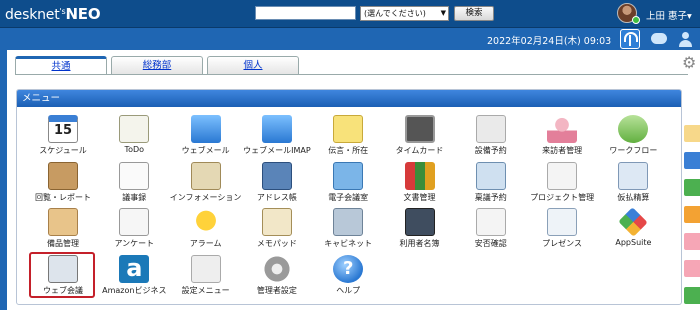  What do you see at coordinates (277, 276) in the screenshot?
I see `menu-item: 管理者設定` at bounding box center [277, 276].